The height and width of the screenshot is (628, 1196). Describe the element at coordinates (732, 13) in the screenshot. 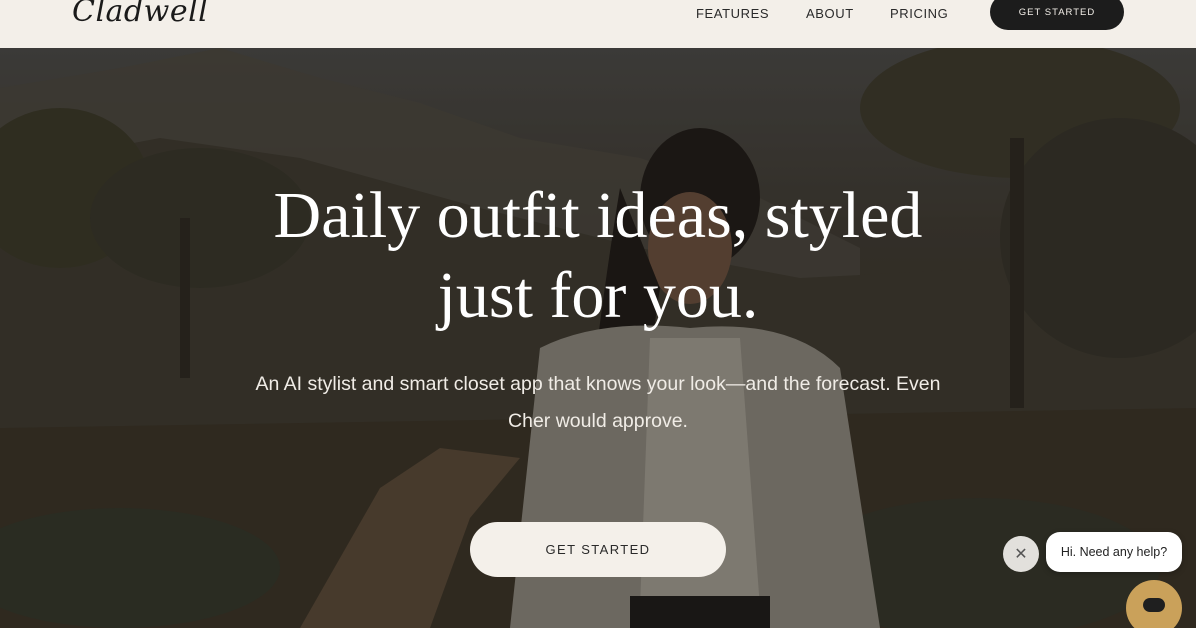

I see `nav-features-link: FEATURES` at that location.